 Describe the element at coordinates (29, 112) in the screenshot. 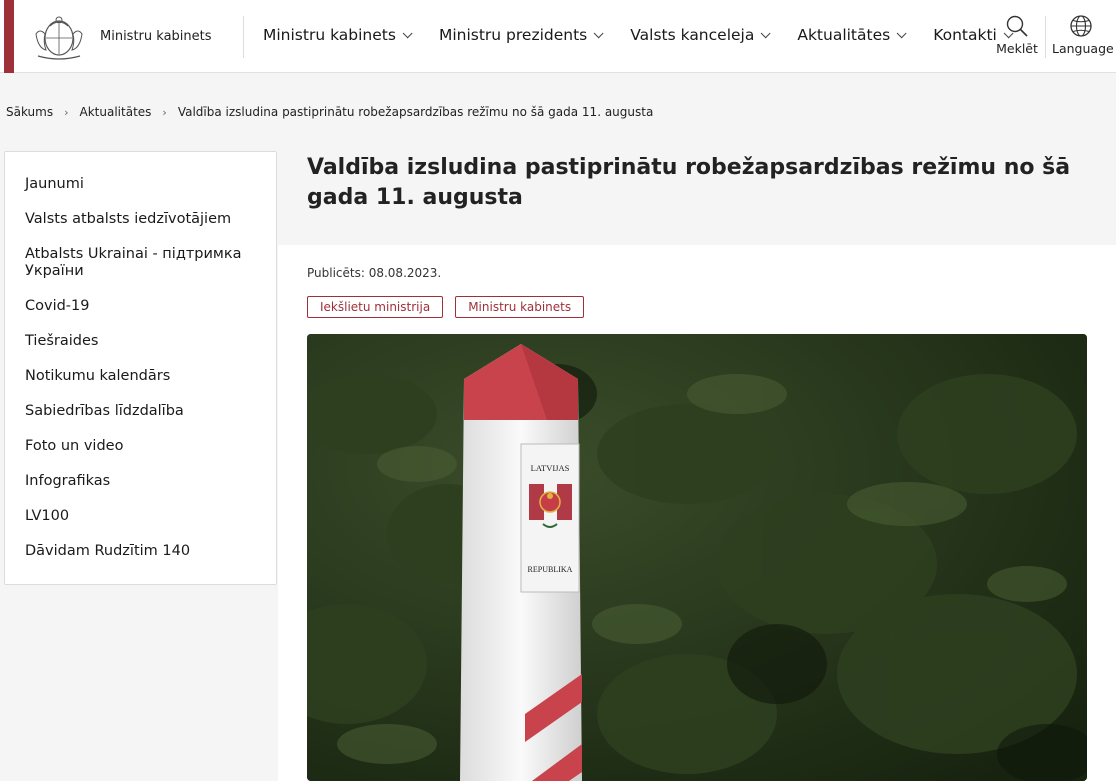

I see `breadcrumb-home: Sākums` at that location.